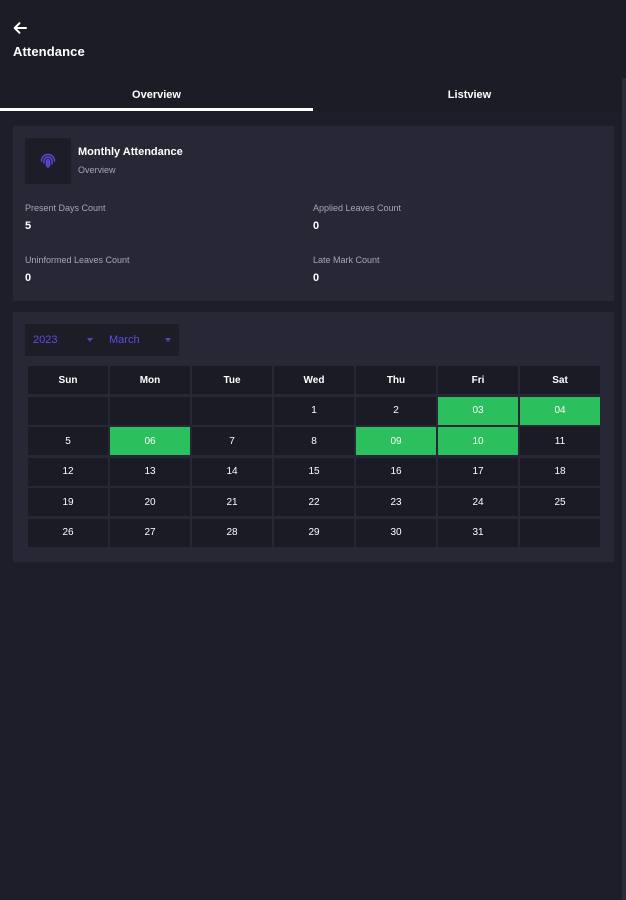  I want to click on present-days-value: 5, so click(28, 226).